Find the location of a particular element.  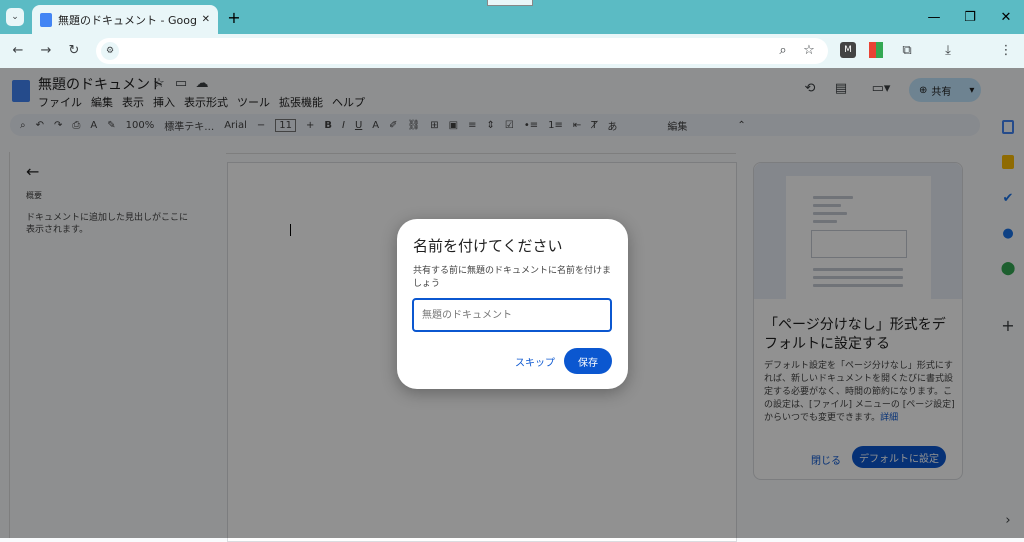

extension-m-icon: M is located at coordinates (848, 50).